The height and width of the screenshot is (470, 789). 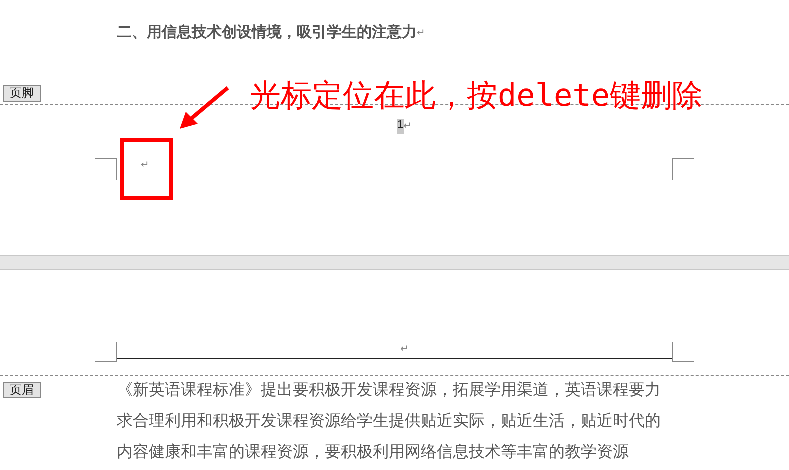 I want to click on body-text-line: 《新英语课程标准》提出要积极开发课程资源，拓展学用渠道，英语课程要力, so click(x=389, y=390).